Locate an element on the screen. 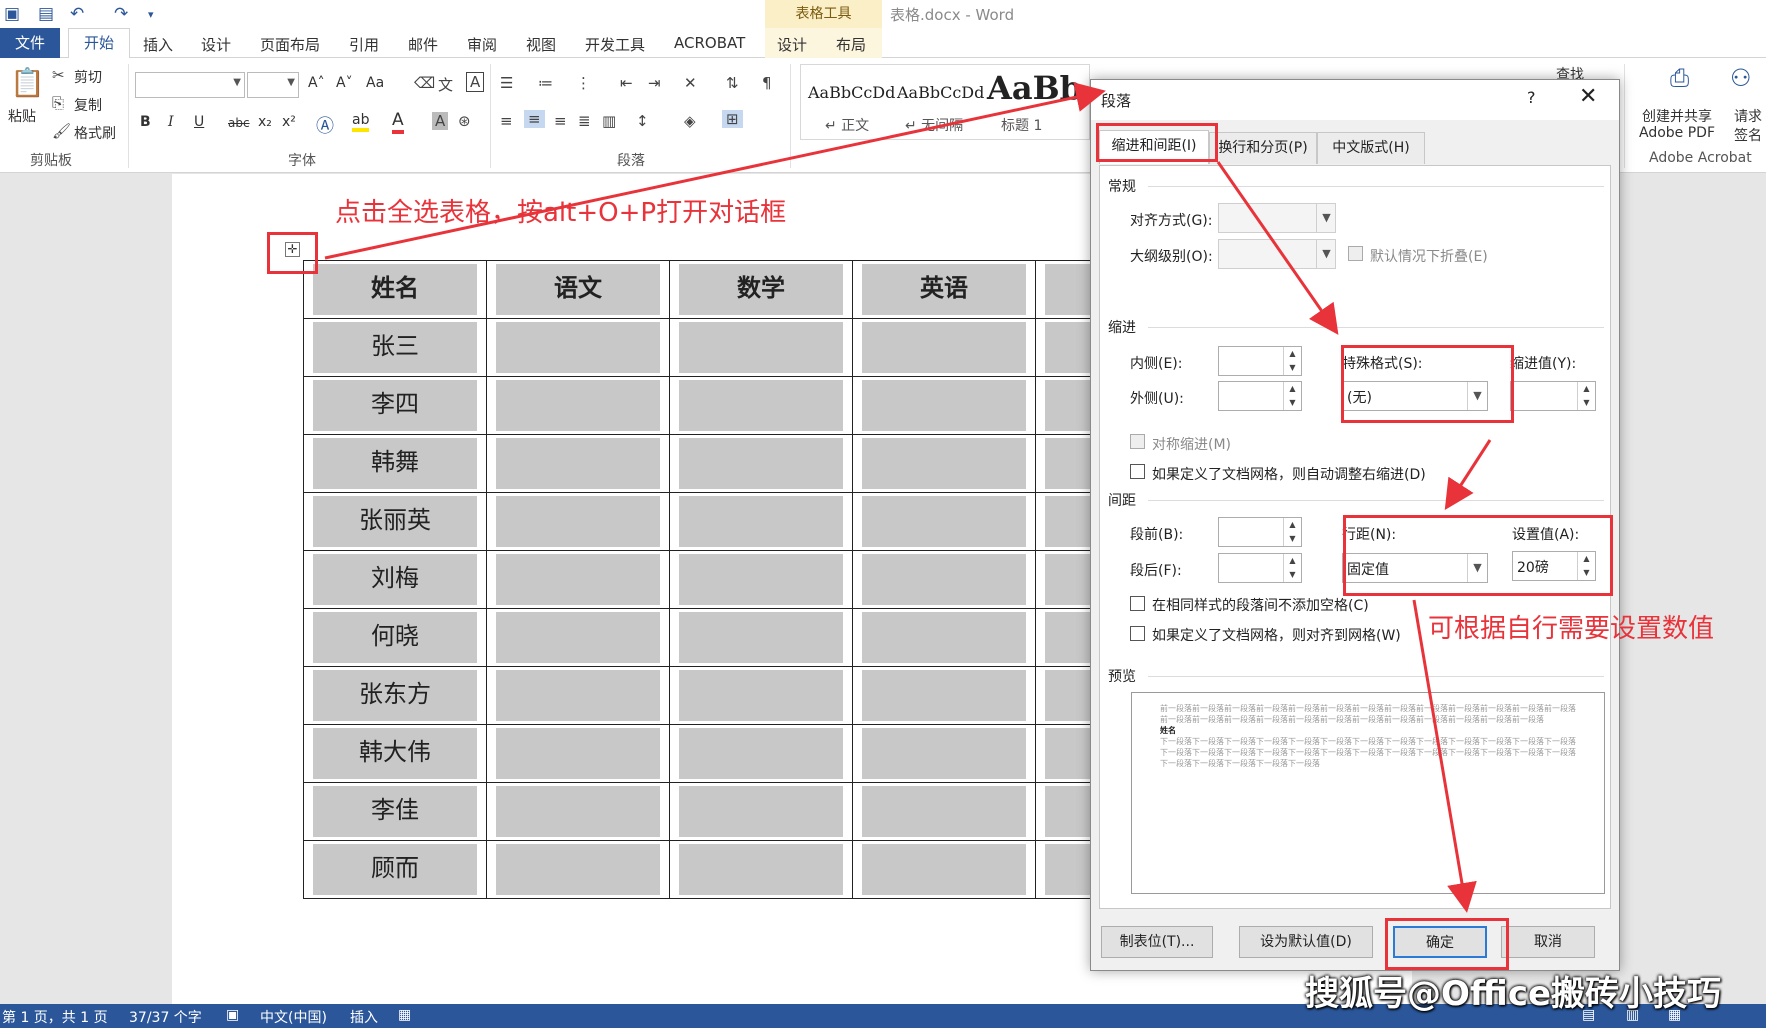 Image resolution: width=1766 pixels, height=1028 pixels. macro-icon: ▦ is located at coordinates (404, 1015).